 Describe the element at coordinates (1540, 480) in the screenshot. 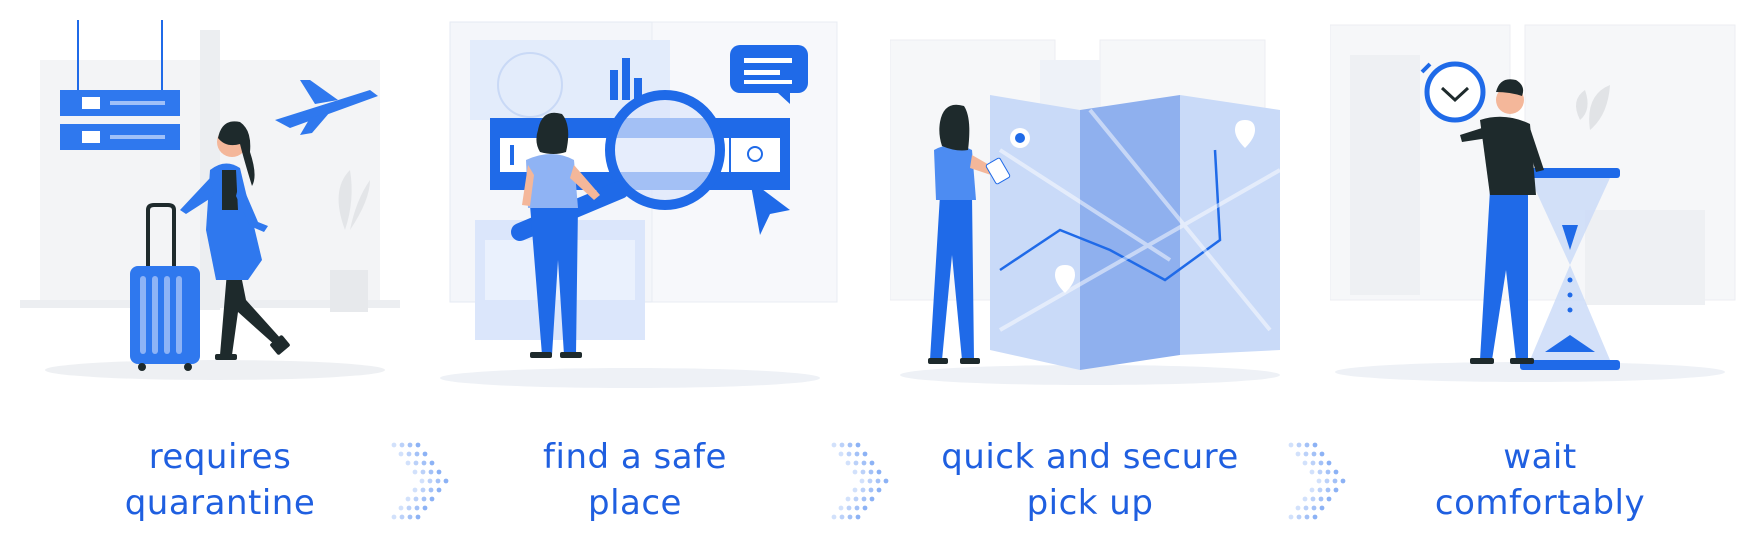

I see `step-caption: wait comfortably` at that location.